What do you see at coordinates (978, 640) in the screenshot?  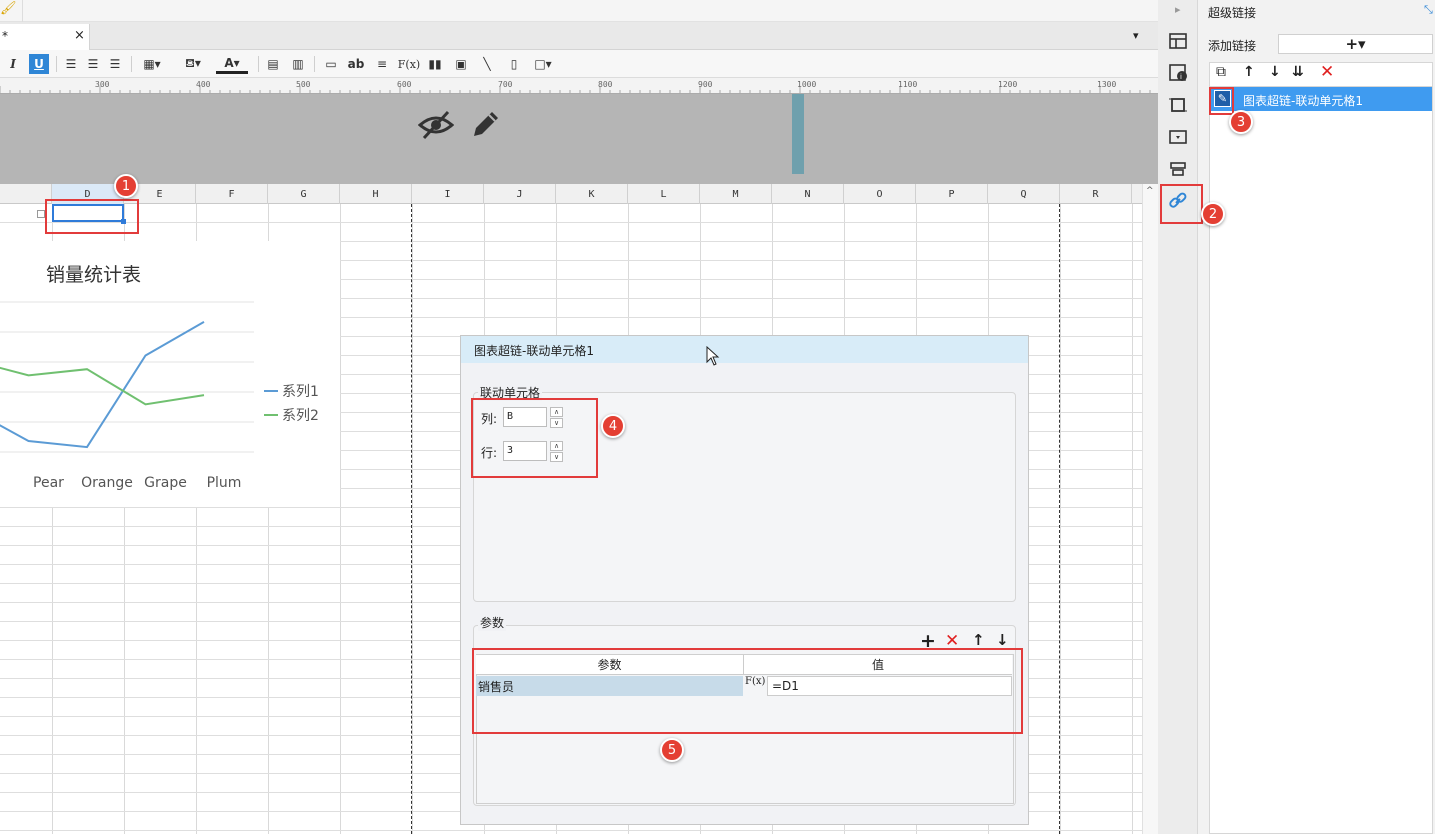 I see `param-up-icon: ↑` at bounding box center [978, 640].